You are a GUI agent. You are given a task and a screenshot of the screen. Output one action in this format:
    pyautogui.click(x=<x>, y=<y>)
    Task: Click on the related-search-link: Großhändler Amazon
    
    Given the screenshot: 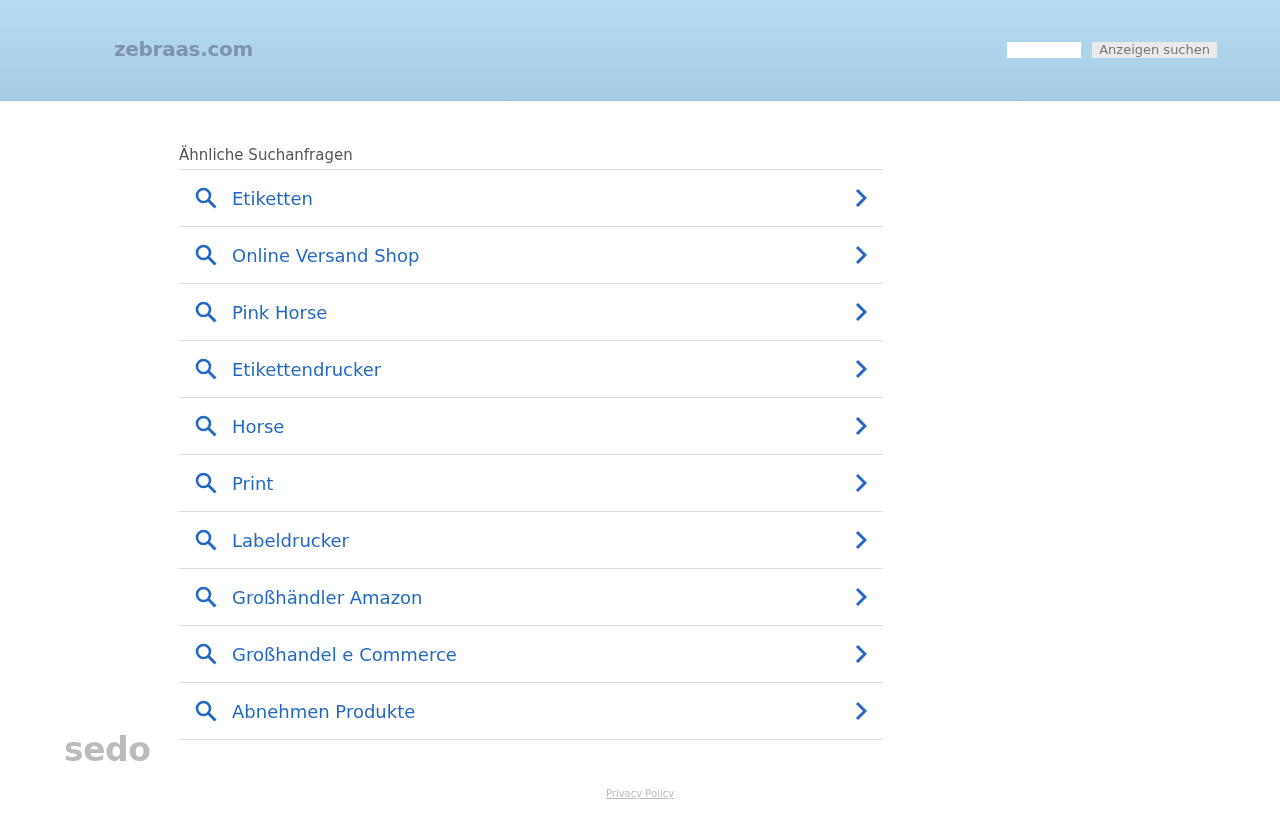 What is the action you would take?
    pyautogui.click(x=531, y=597)
    